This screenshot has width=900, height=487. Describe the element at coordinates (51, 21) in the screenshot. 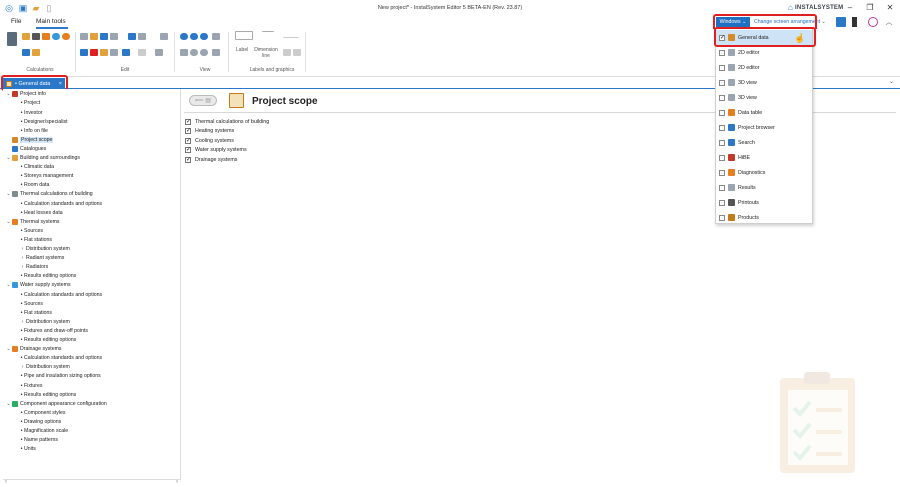

I see `menu-main-tools: Main tools` at that location.